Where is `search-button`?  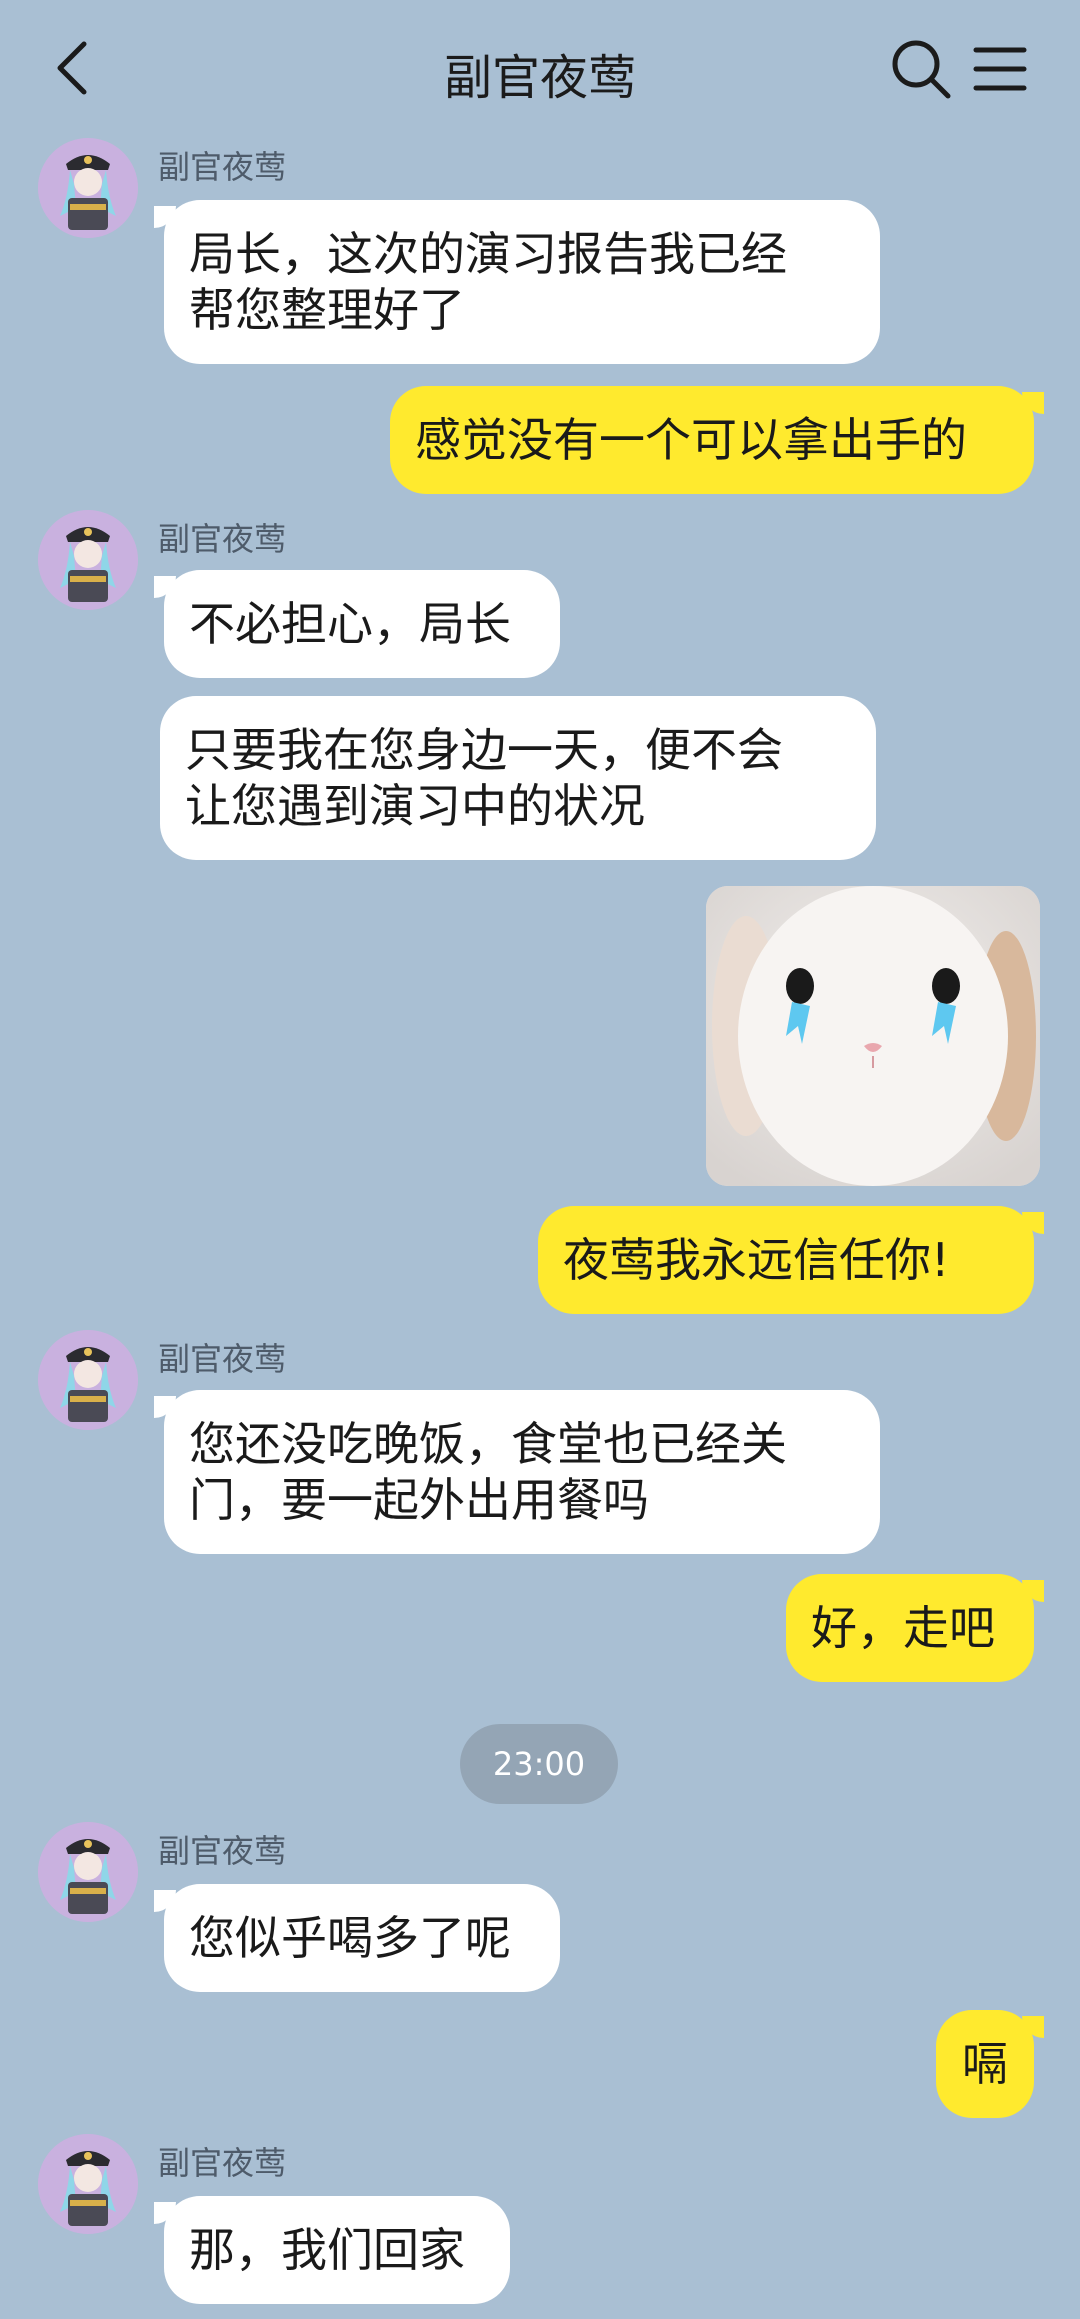
search-button is located at coordinates (921, 69).